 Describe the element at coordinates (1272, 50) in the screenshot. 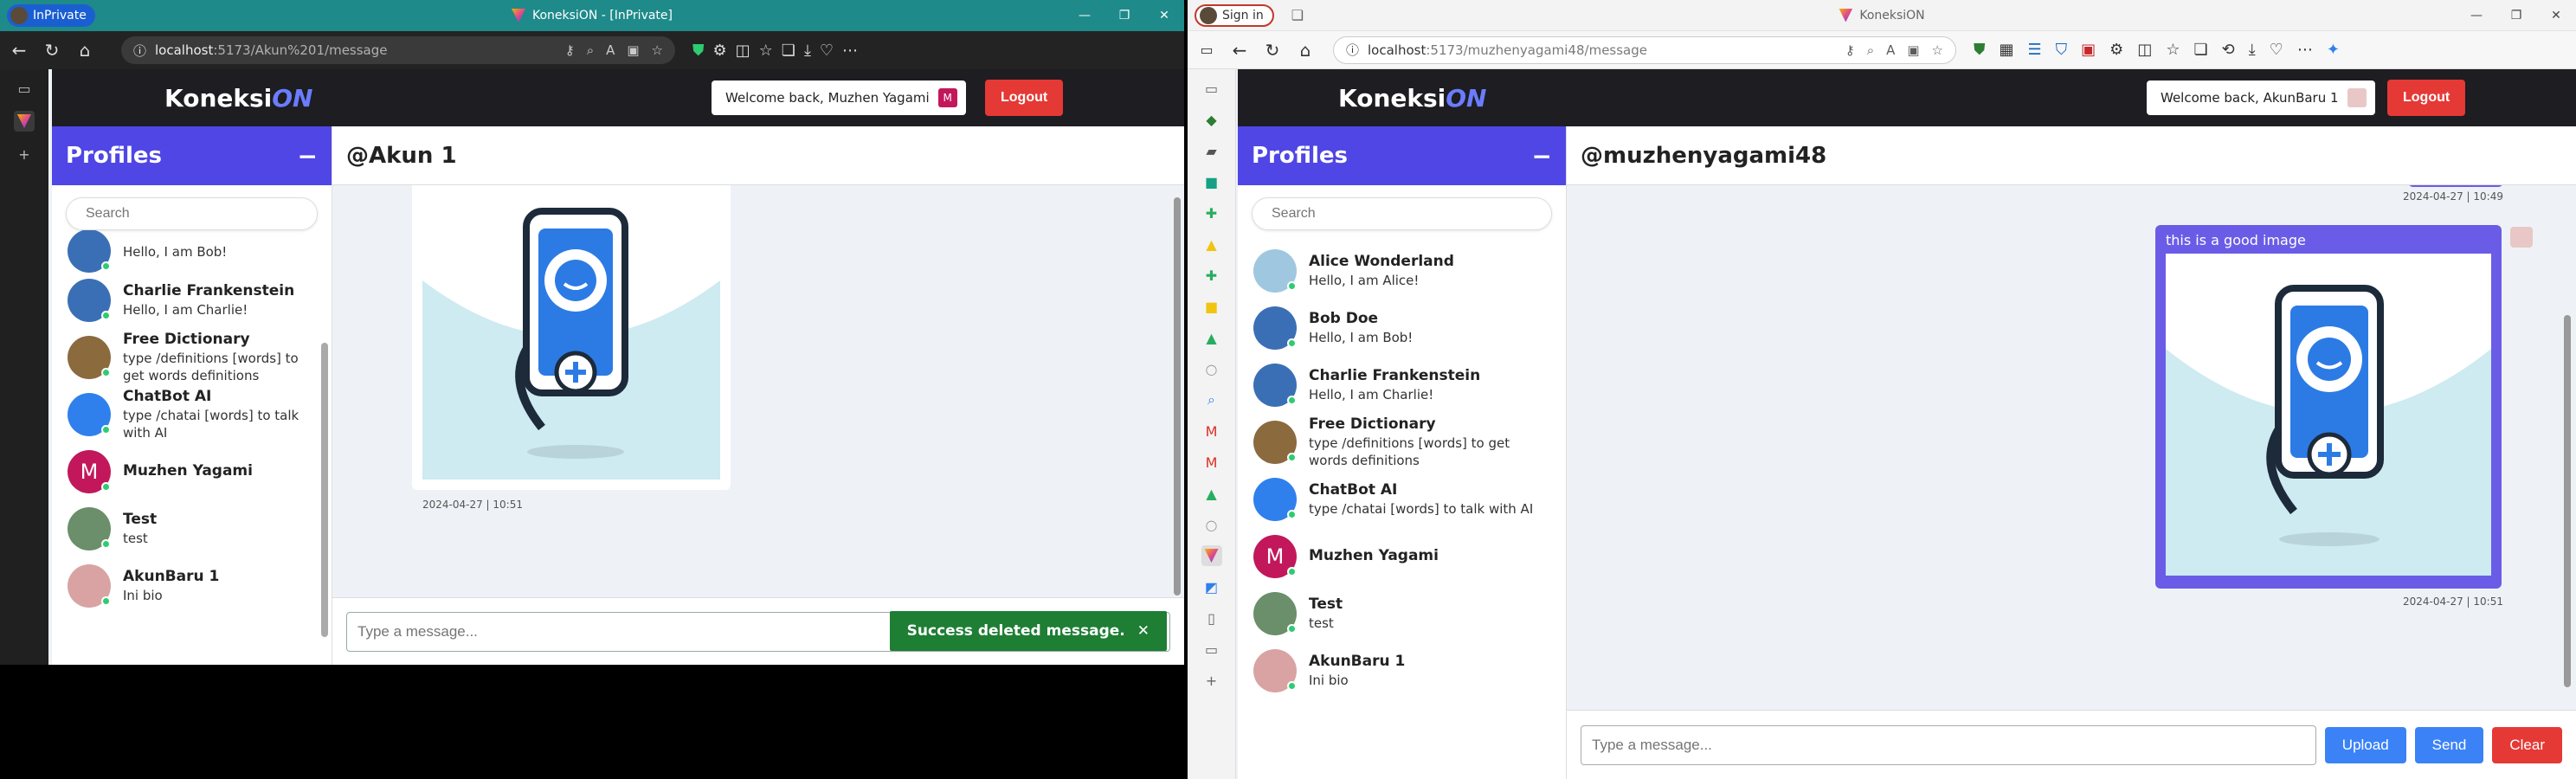

I see `refresh-icon: ↻` at that location.